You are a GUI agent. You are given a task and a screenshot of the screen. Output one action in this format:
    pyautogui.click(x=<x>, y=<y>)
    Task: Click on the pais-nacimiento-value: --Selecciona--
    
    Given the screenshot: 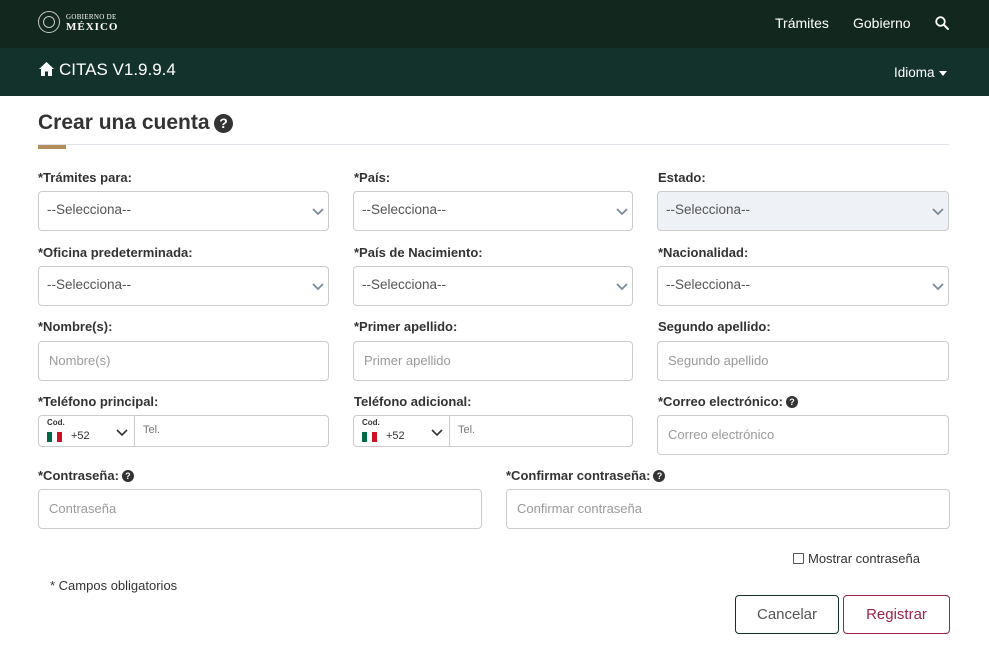 What is the action you would take?
    pyautogui.click(x=404, y=284)
    